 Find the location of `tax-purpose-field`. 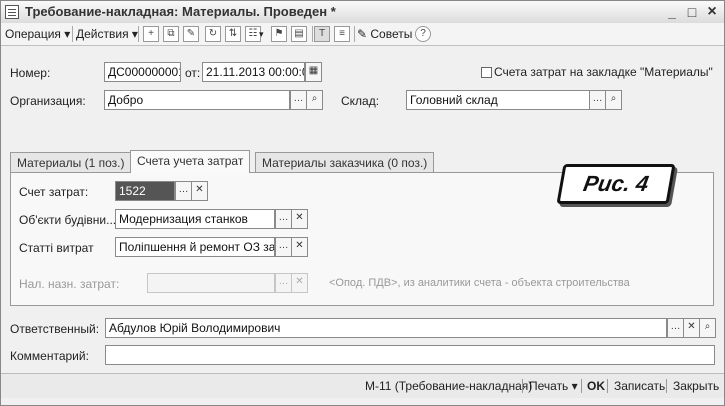

tax-purpose-field is located at coordinates (211, 283).